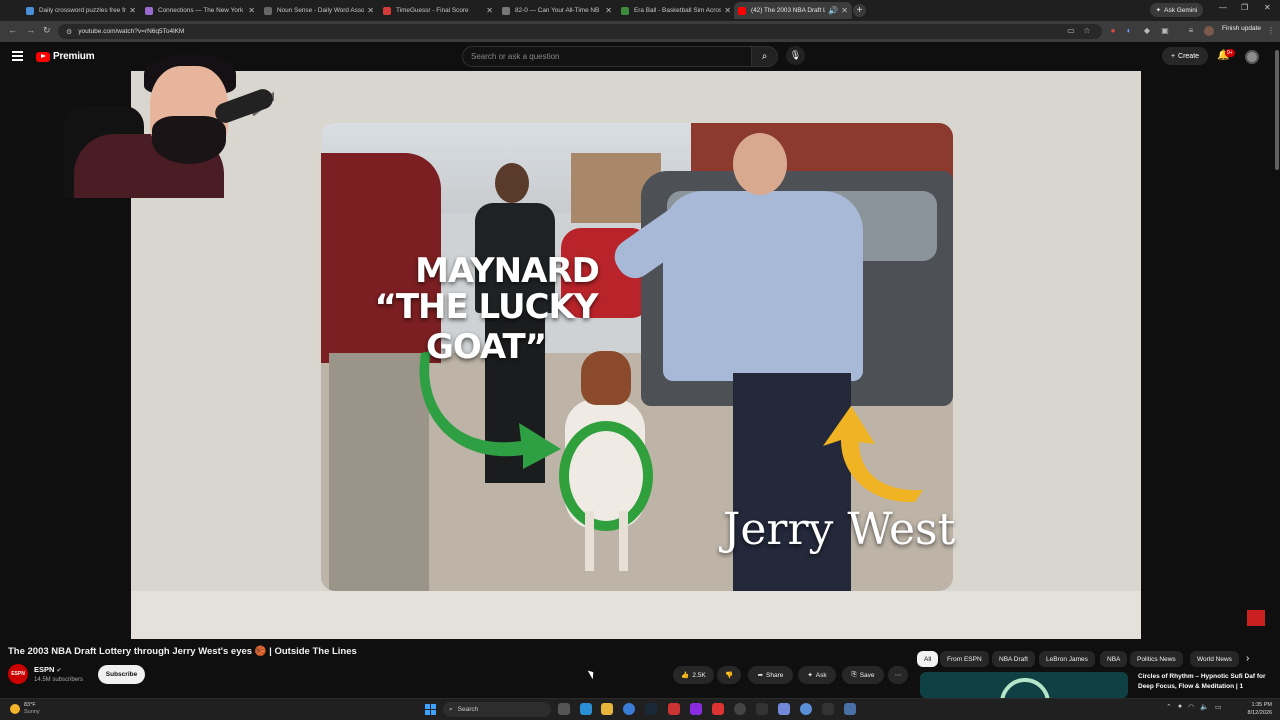 The image size is (1280, 720). I want to click on weather-widget: 83°F Sunny, so click(25, 709).